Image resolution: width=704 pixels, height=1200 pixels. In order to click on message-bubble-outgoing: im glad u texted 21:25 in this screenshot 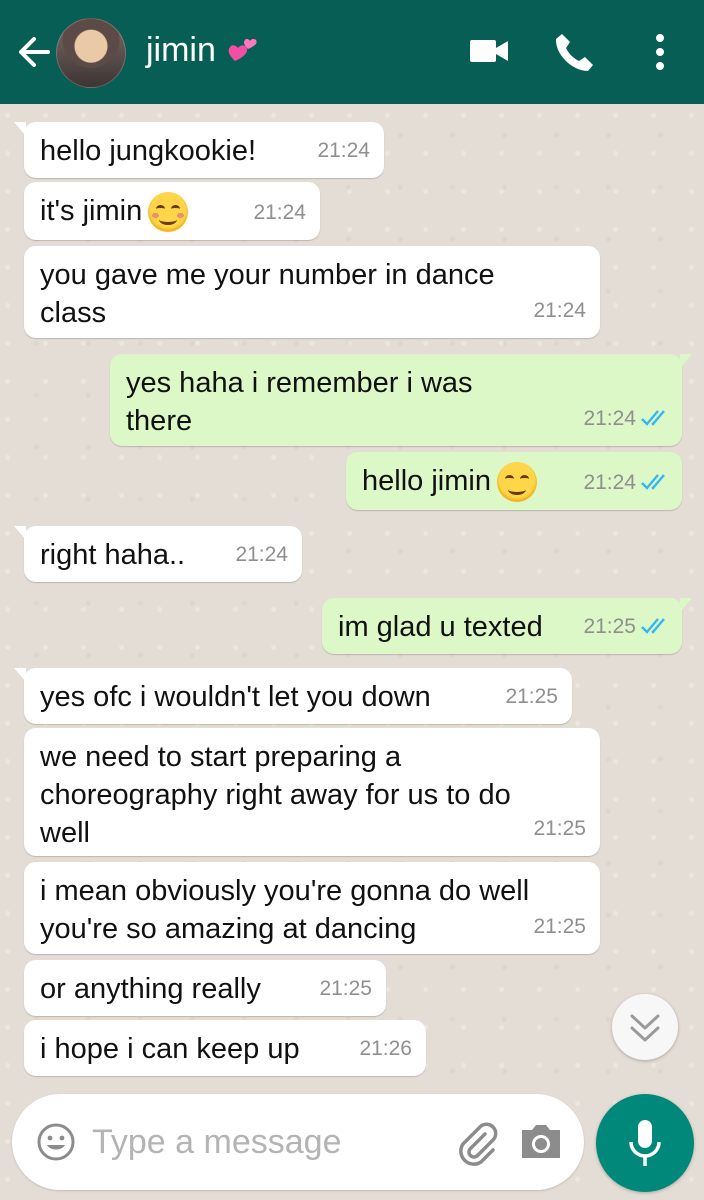, I will do `click(507, 626)`.